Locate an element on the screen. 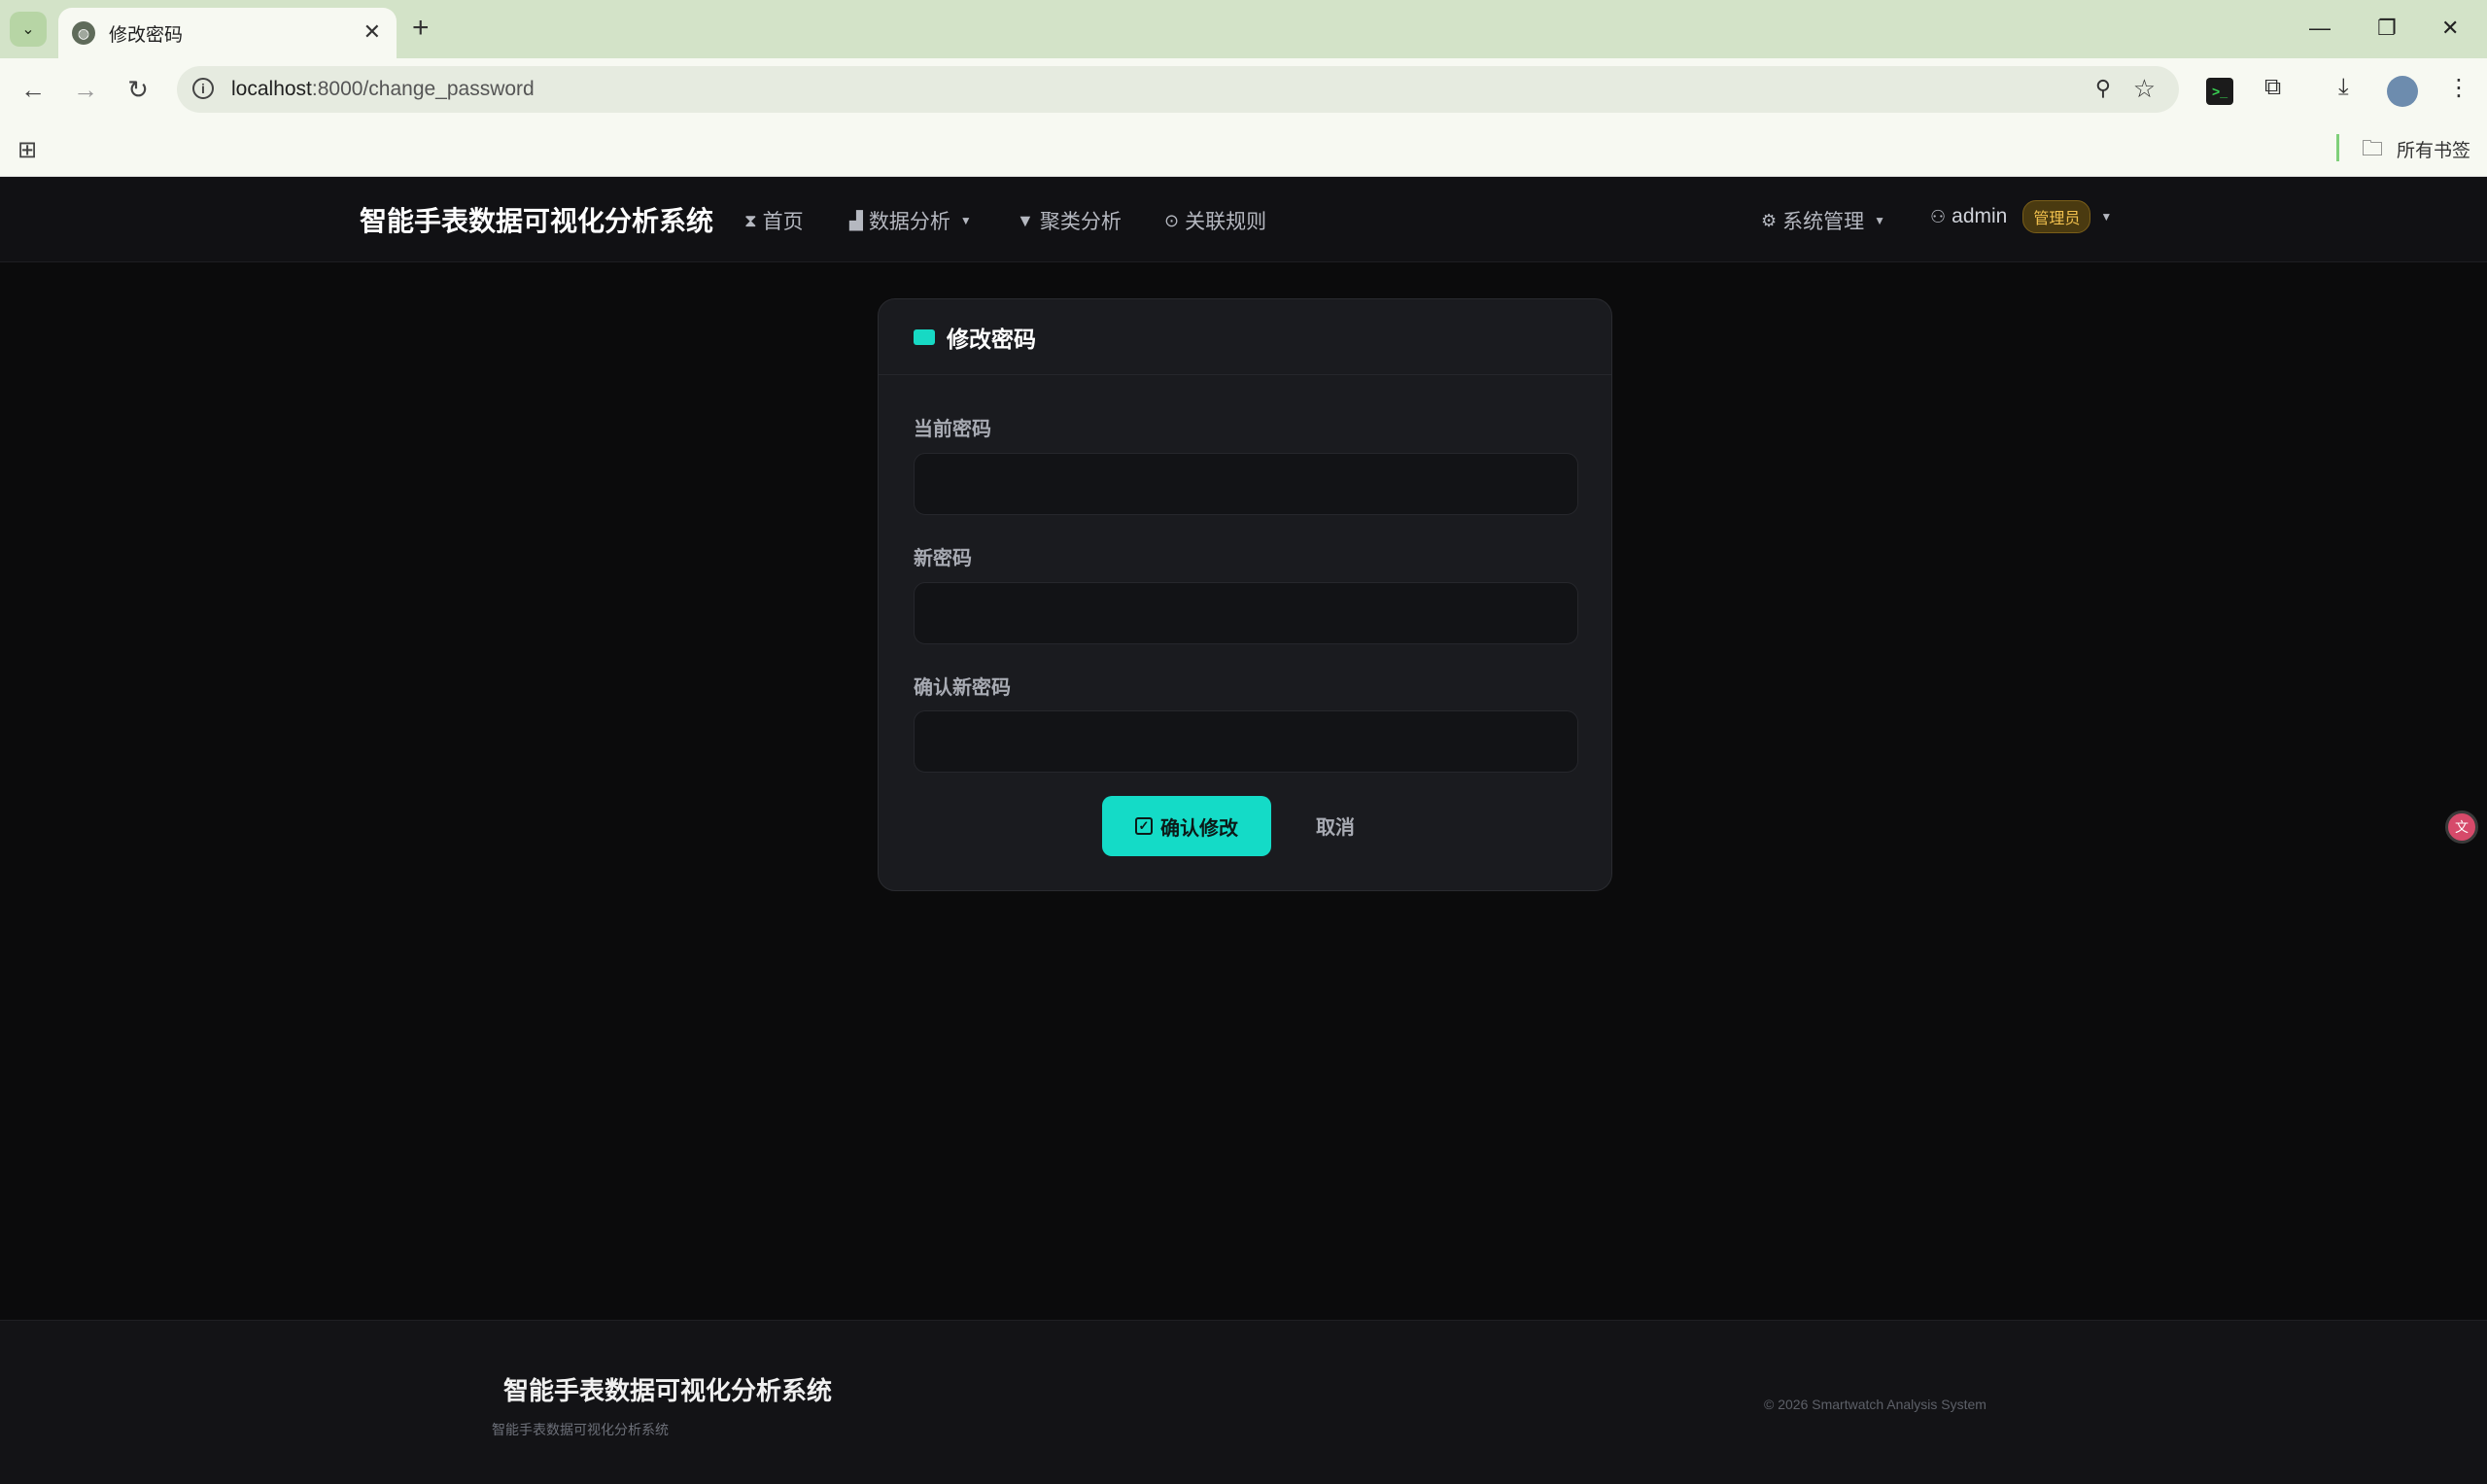  check-square-icon: ✓ is located at coordinates (1144, 826).